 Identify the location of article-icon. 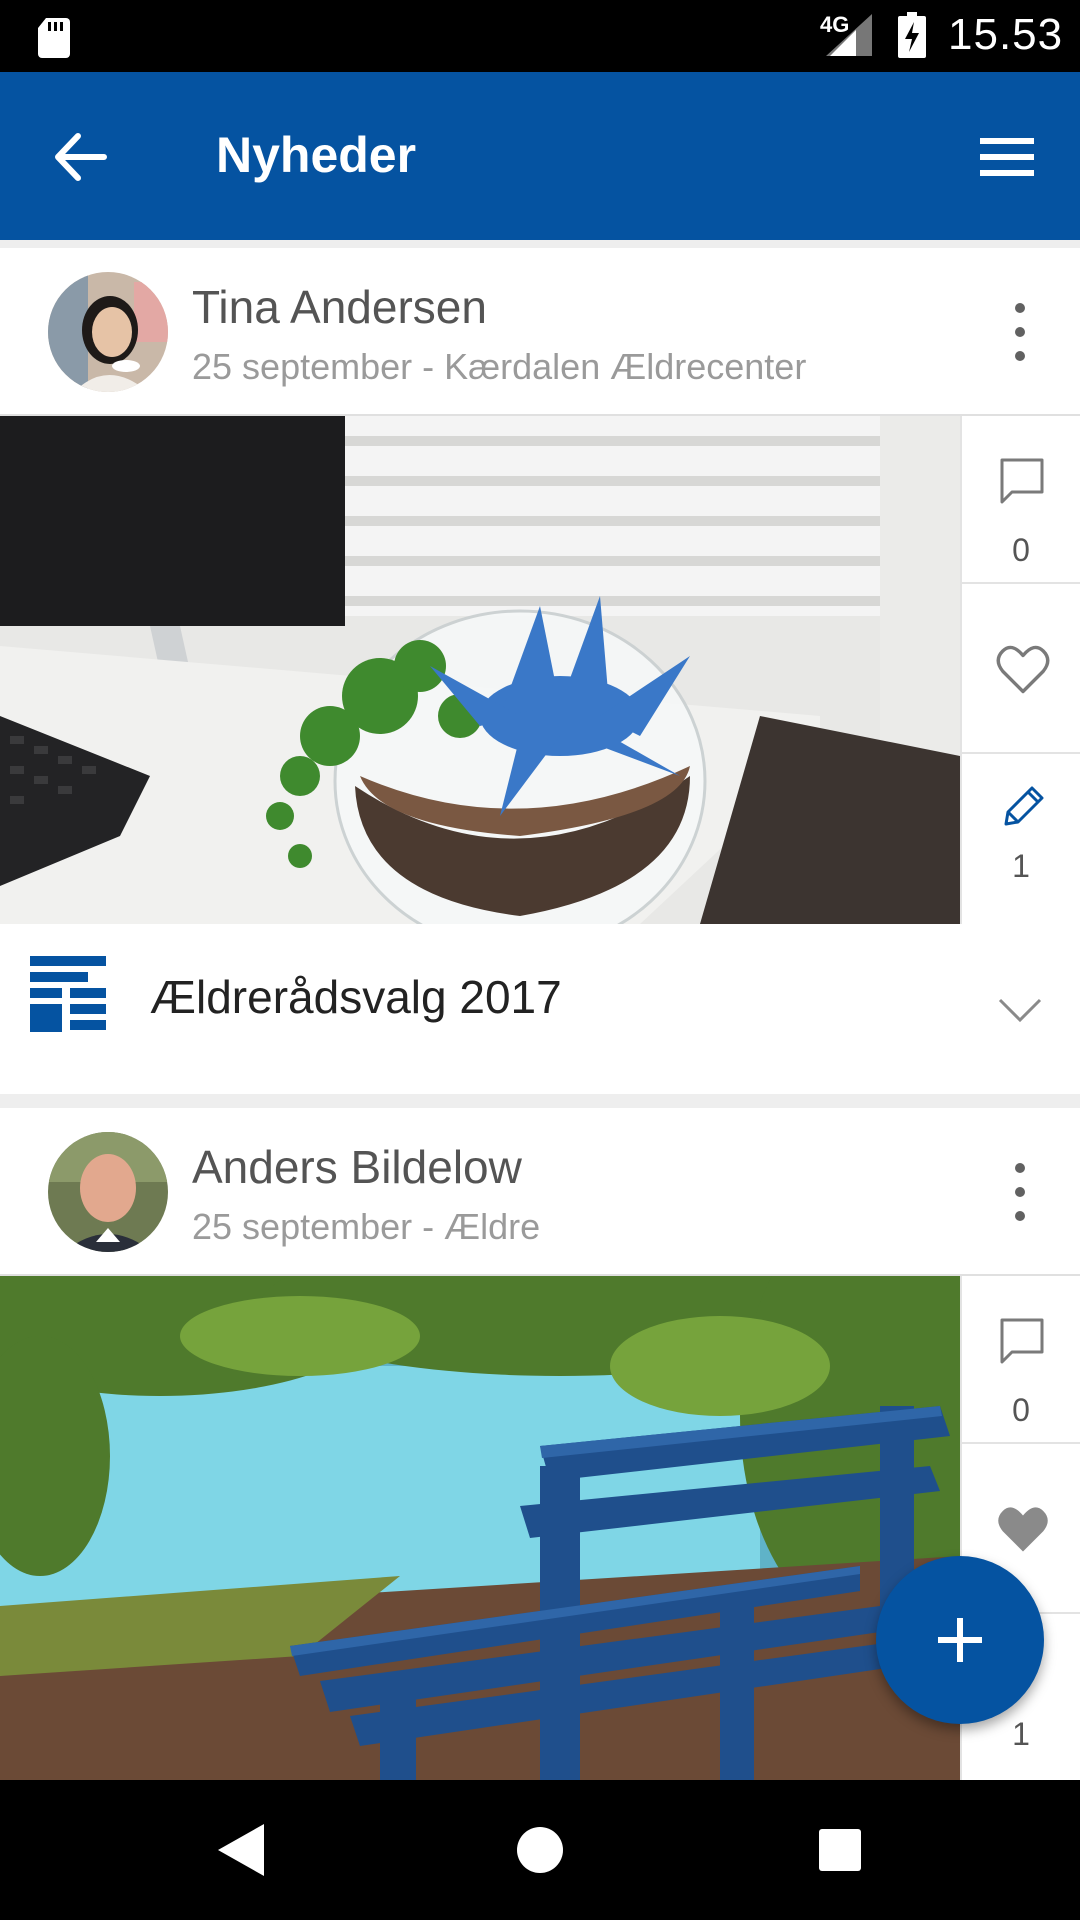
(68, 994).